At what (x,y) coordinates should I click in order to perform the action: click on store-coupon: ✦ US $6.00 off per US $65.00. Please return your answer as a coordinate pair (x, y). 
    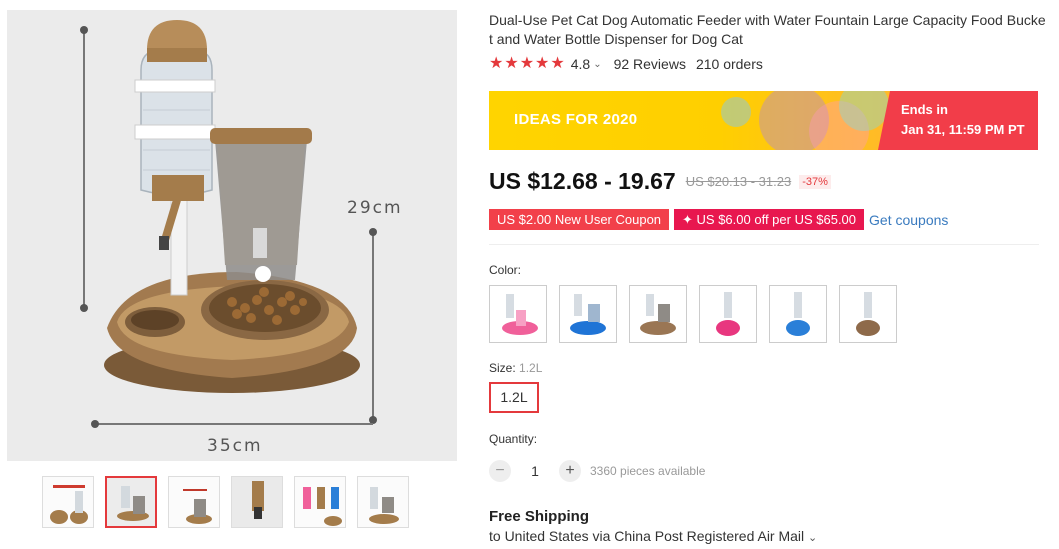
    Looking at the image, I should click on (769, 219).